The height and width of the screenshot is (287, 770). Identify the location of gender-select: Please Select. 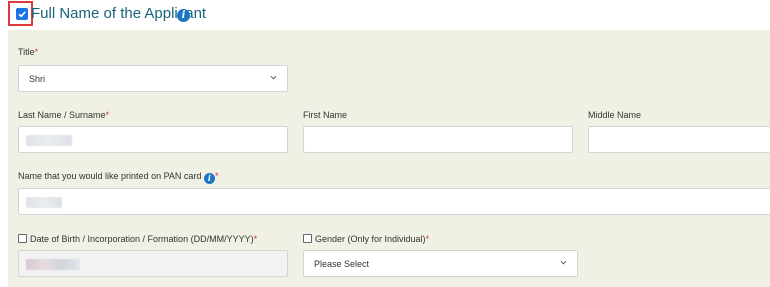
(440, 263).